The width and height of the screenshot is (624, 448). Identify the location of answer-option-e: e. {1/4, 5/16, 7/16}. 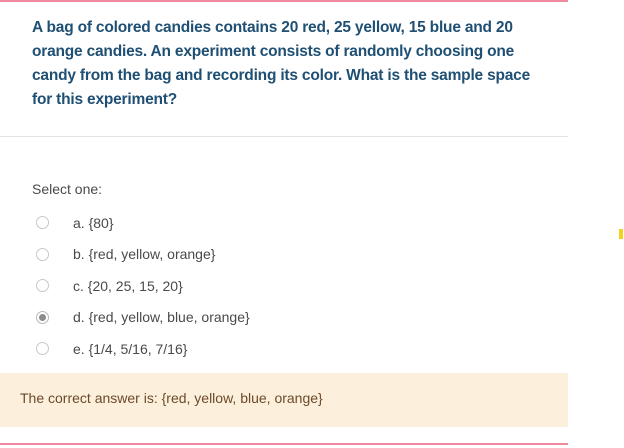
(286, 349).